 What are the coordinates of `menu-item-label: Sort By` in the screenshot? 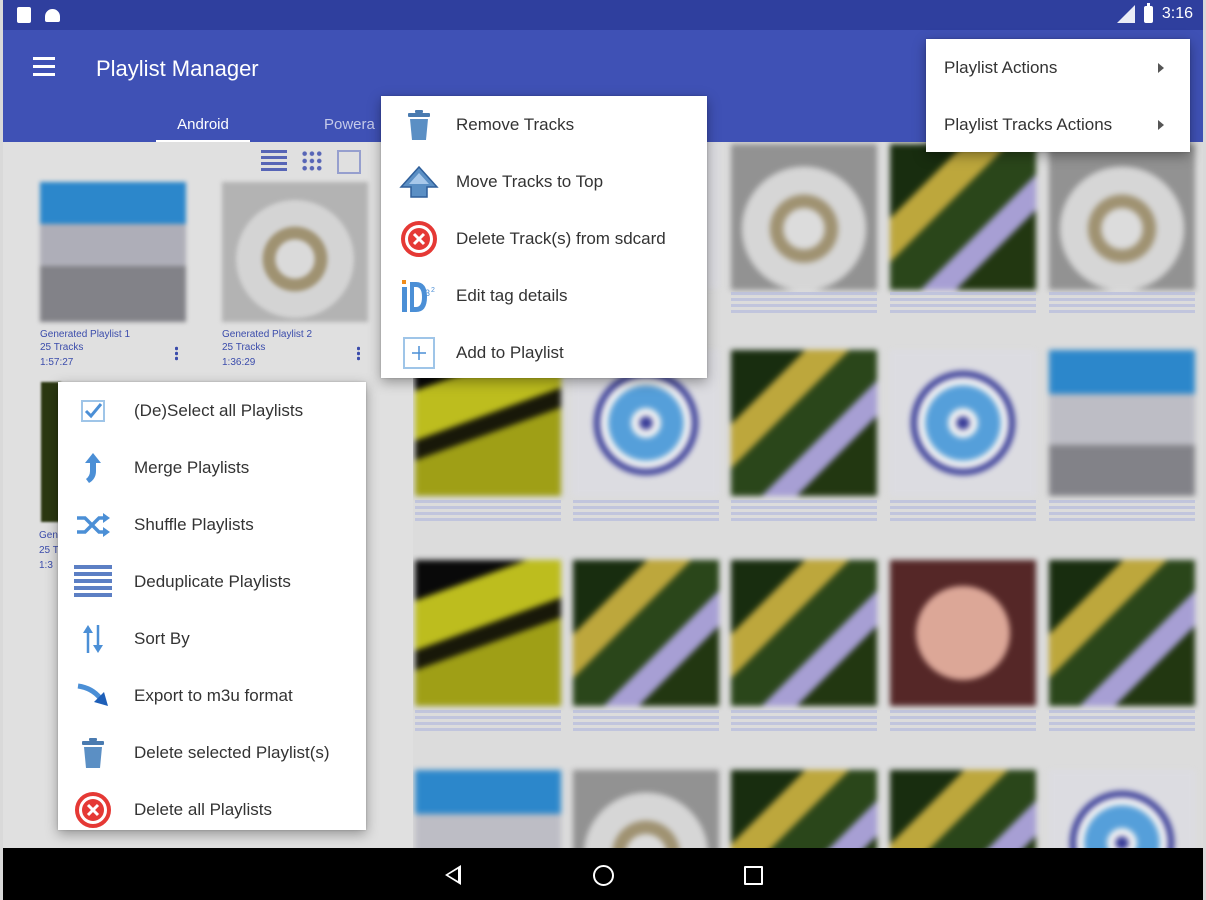 It's located at (162, 638).